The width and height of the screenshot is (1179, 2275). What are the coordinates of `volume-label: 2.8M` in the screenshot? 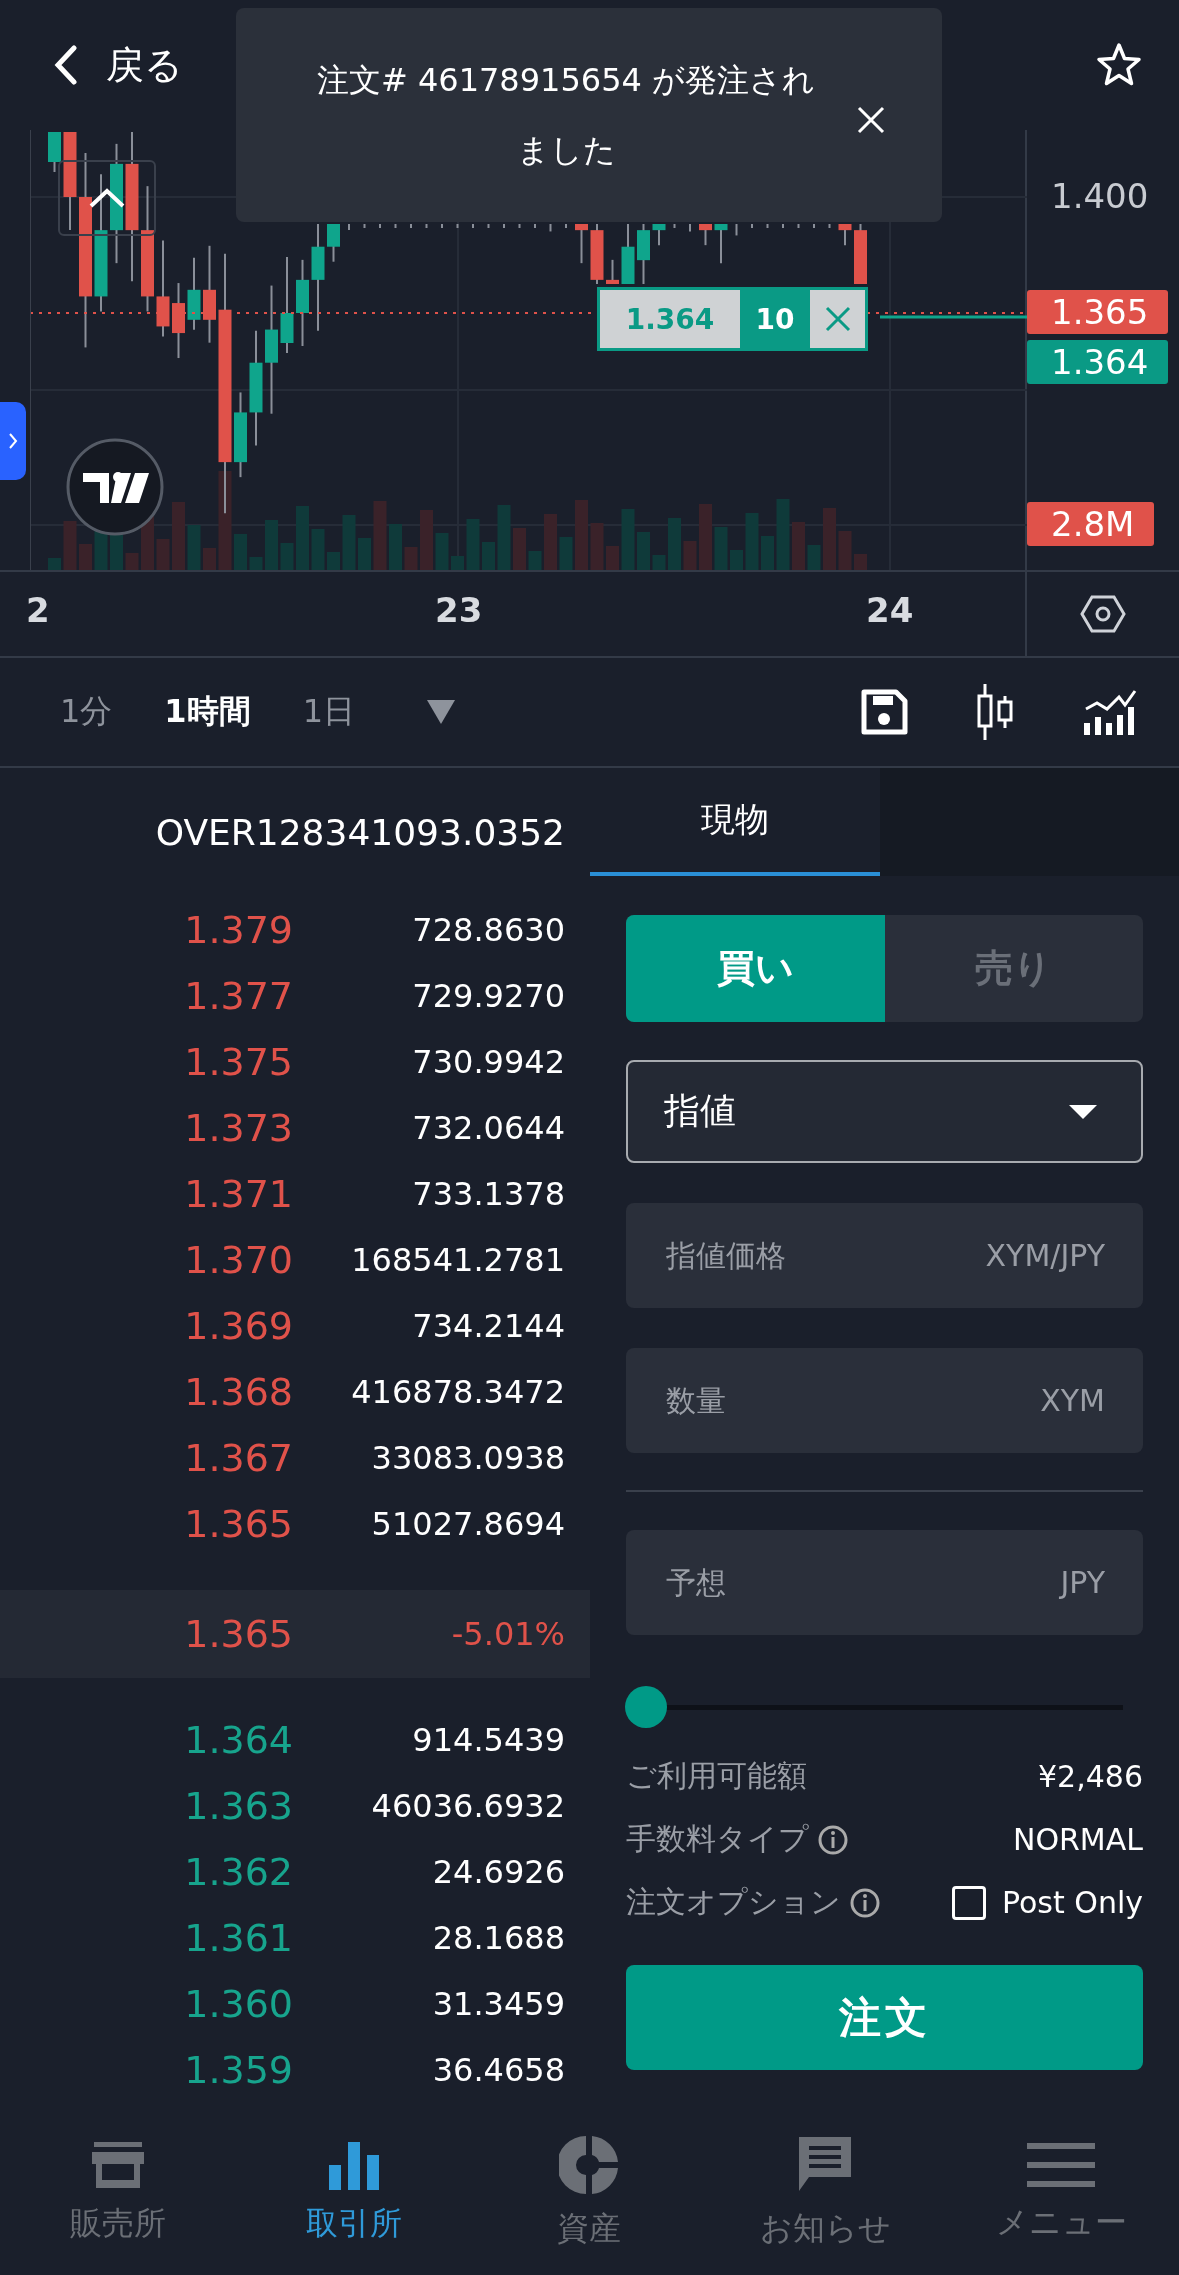 It's located at (1091, 524).